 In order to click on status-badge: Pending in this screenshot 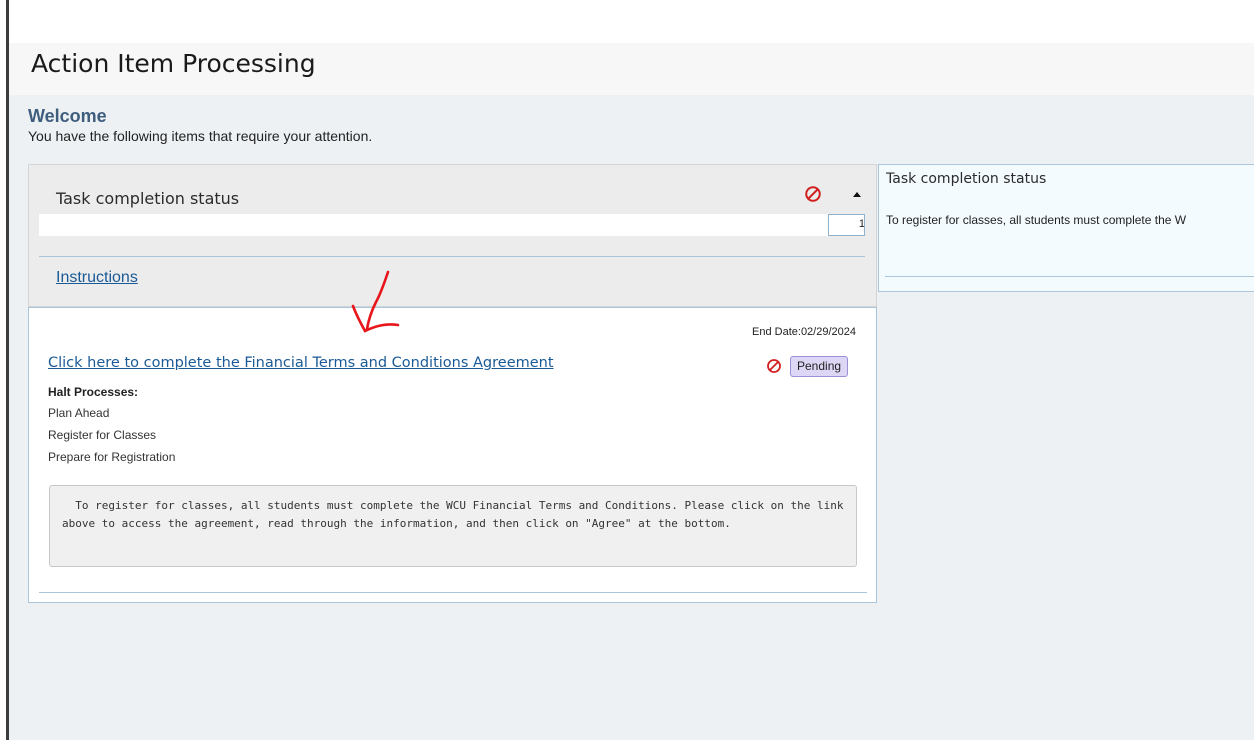, I will do `click(819, 366)`.